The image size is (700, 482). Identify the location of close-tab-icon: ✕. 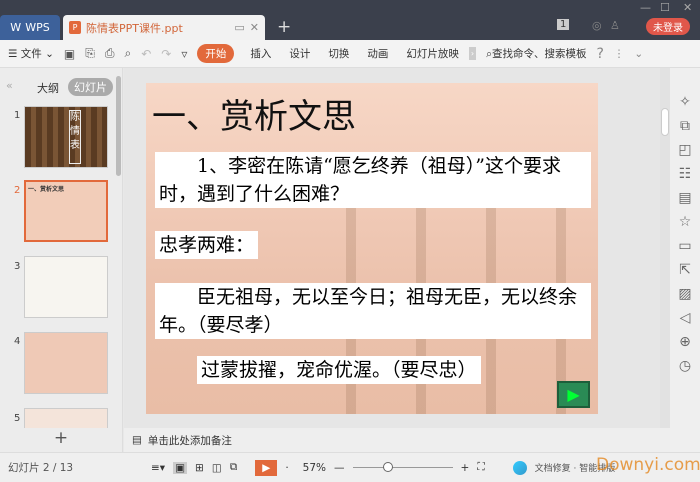
(254, 27).